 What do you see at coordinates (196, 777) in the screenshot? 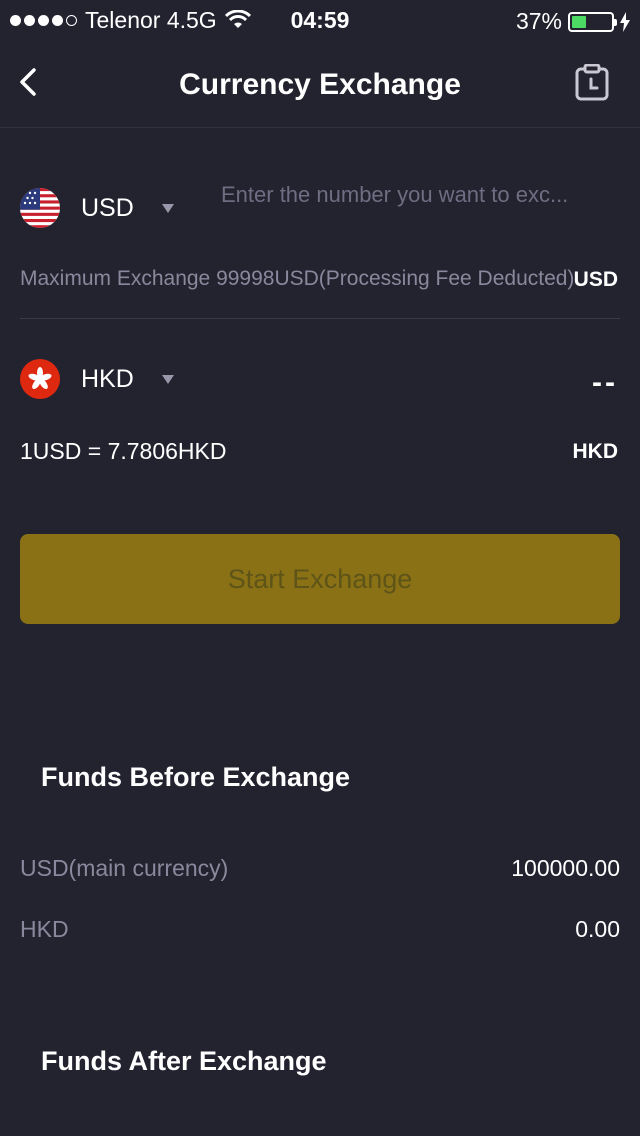
I see `funds-before-title: Funds Before Exchange` at bounding box center [196, 777].